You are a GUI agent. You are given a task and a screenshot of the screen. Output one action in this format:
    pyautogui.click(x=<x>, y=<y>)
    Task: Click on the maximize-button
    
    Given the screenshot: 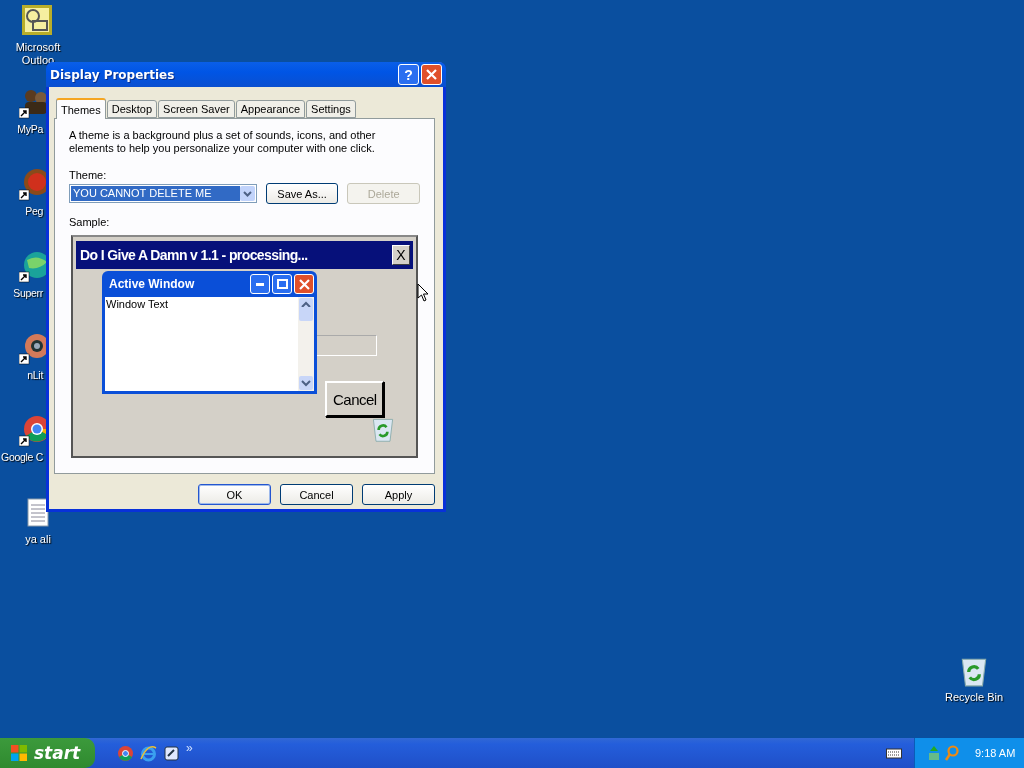 What is the action you would take?
    pyautogui.click(x=282, y=284)
    